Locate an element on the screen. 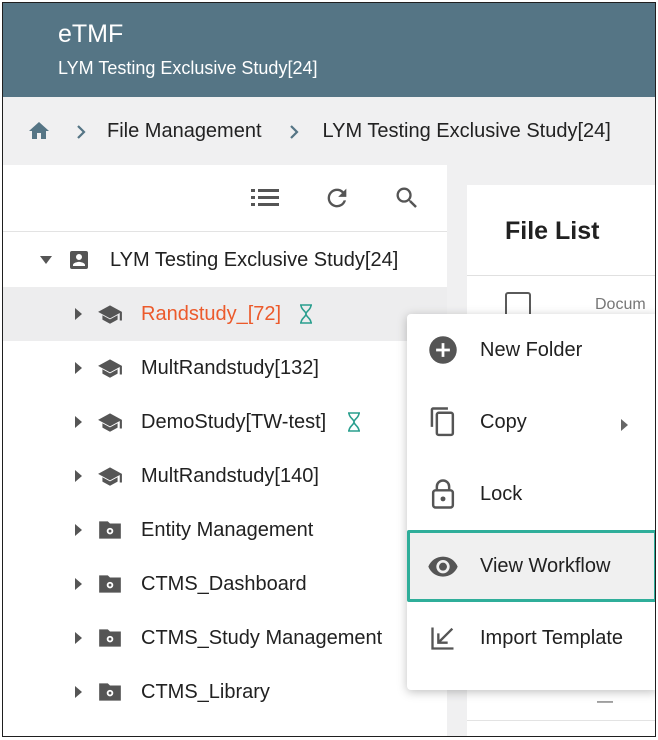  tree-toolbar is located at coordinates (225, 198).